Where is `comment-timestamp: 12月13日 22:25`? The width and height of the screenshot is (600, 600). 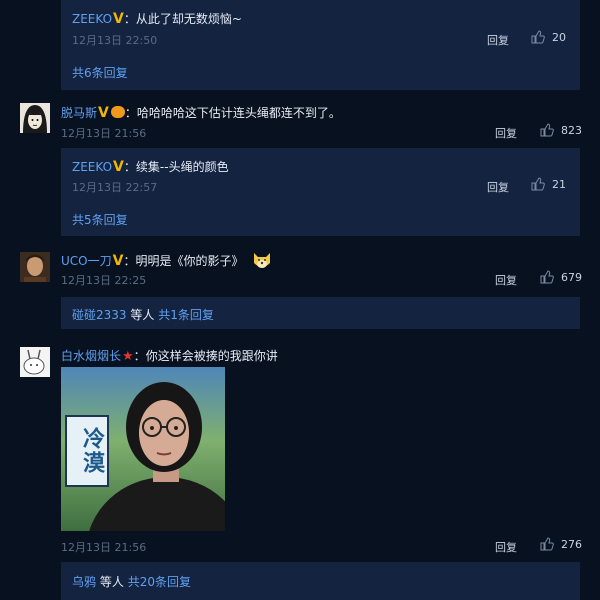
comment-timestamp: 12月13日 22:25 is located at coordinates (104, 280).